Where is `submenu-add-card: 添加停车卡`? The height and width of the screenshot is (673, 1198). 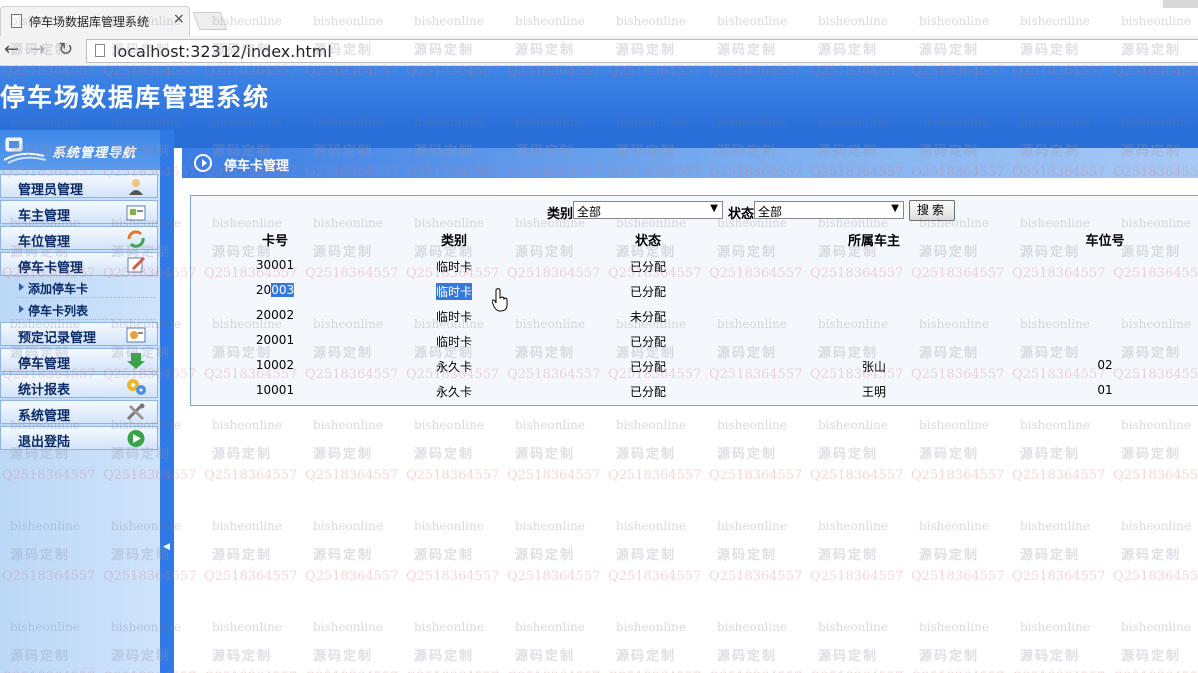 submenu-add-card: 添加停车卡 is located at coordinates (86, 288).